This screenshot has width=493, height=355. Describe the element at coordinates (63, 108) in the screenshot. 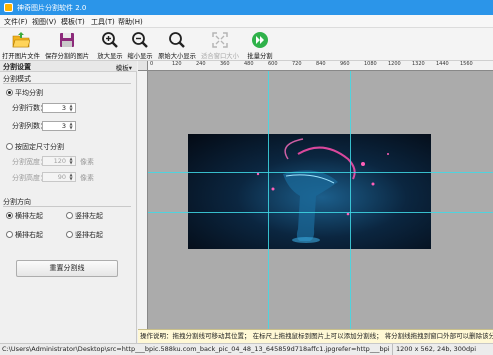

I see `rows-value: 3` at that location.